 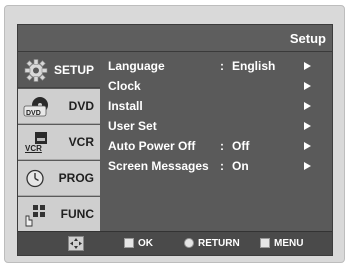 What do you see at coordinates (158, 166) in the screenshot?
I see `menu-item-label: Screen Messages` at bounding box center [158, 166].